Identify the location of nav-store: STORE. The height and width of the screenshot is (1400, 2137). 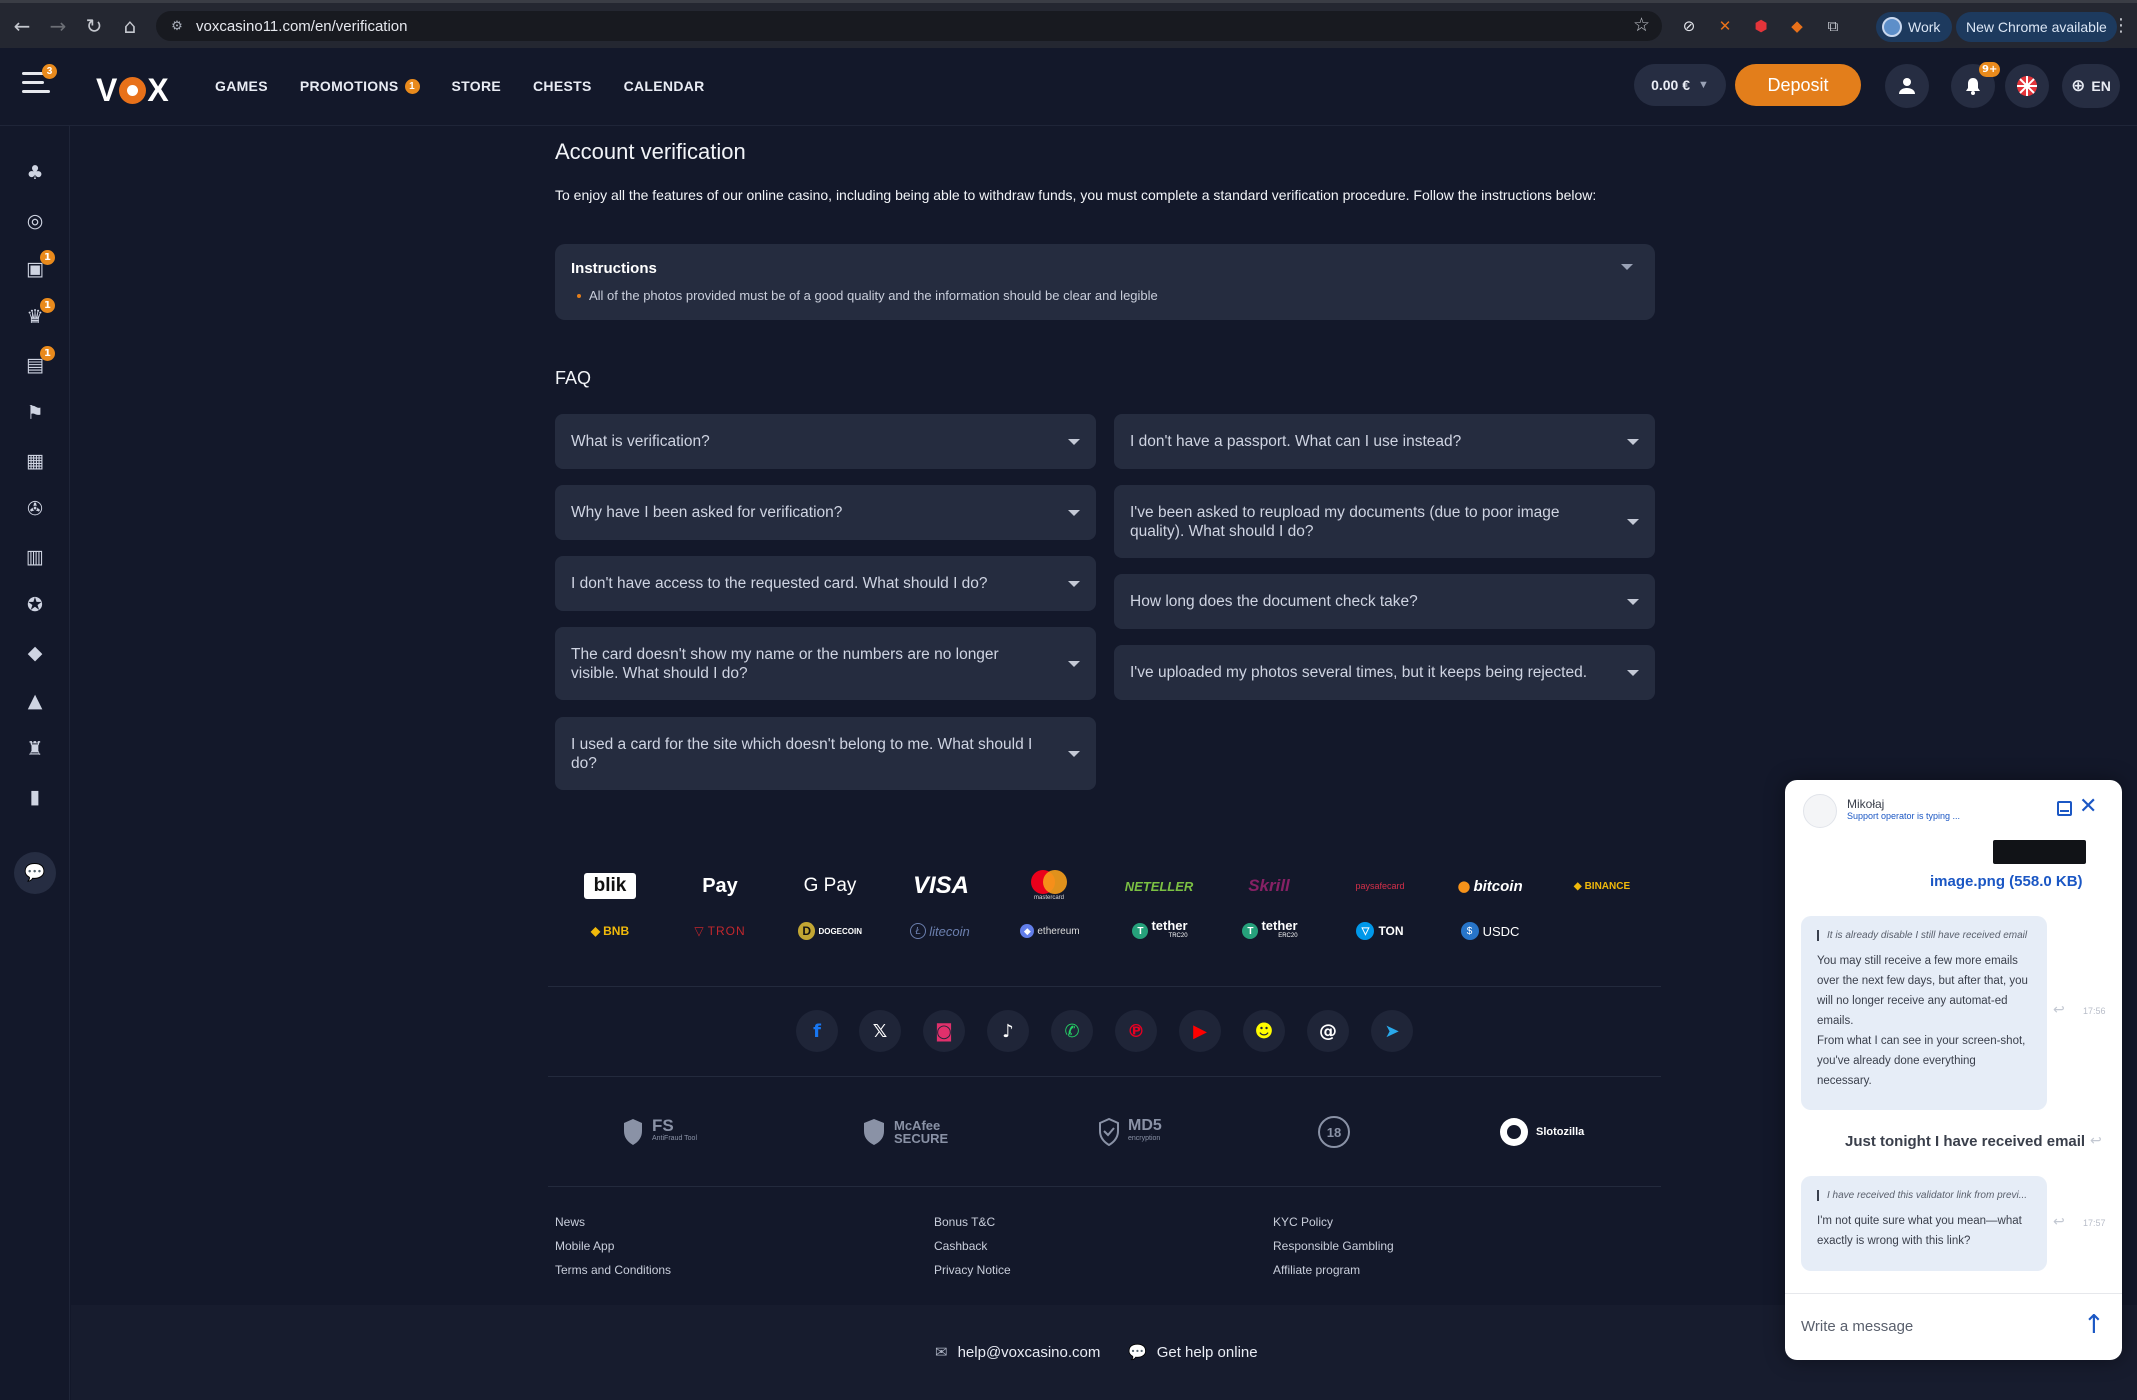
(476, 86).